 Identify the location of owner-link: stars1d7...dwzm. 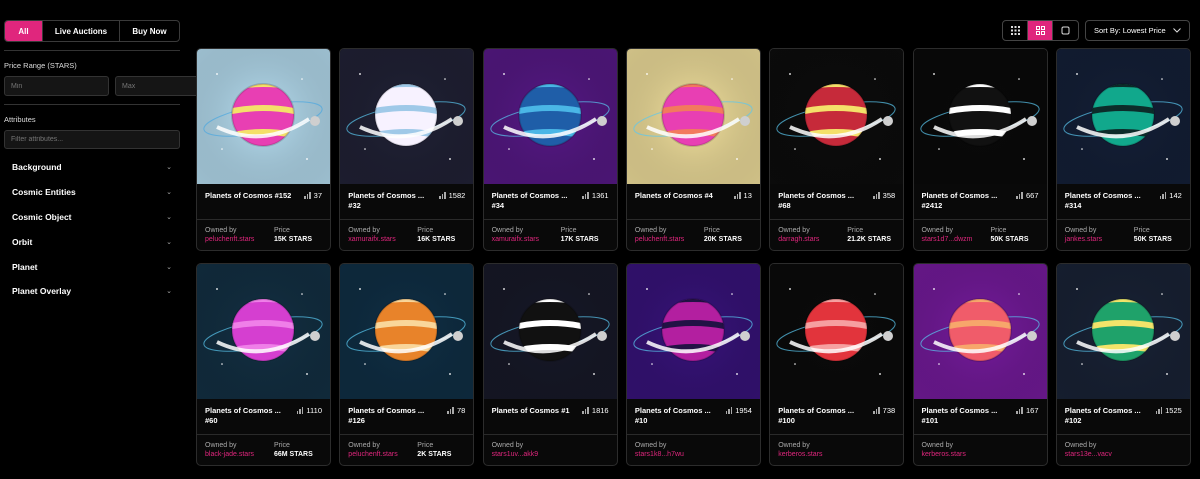
(947, 239).